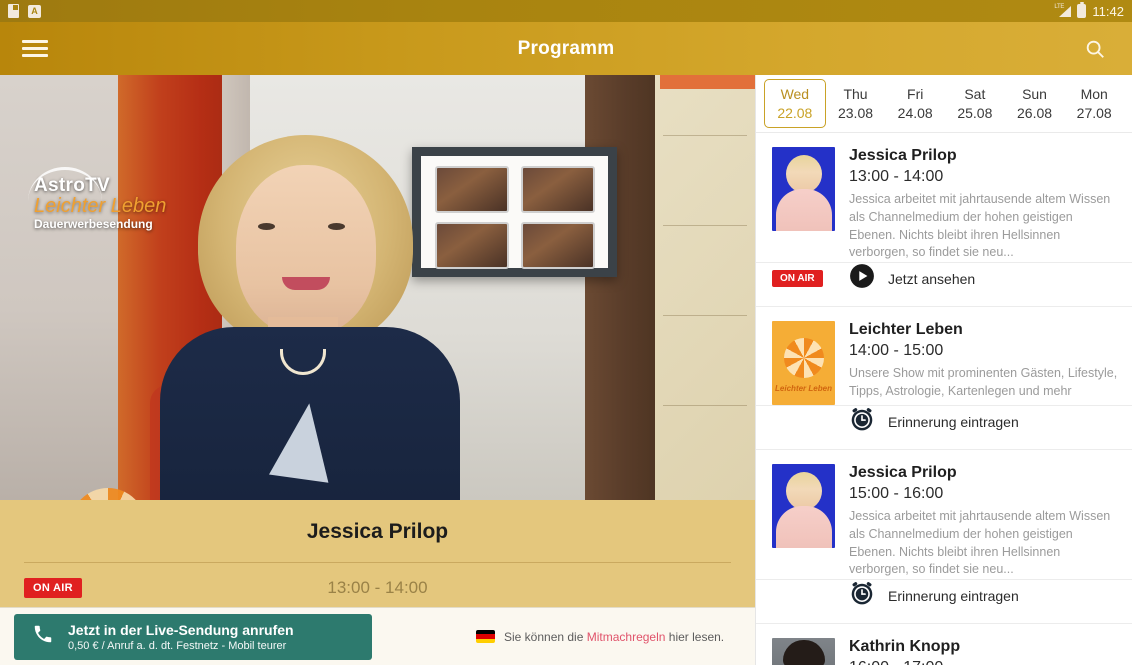  Describe the element at coordinates (93, 224) in the screenshot. I see `station-logo-line3: Dauerwerbesendung` at that location.